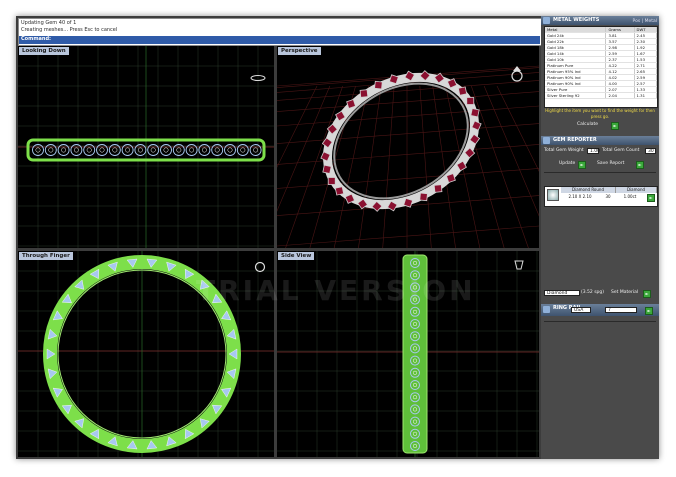  What do you see at coordinates (615, 126) in the screenshot?
I see `calculate-button: ►` at bounding box center [615, 126].